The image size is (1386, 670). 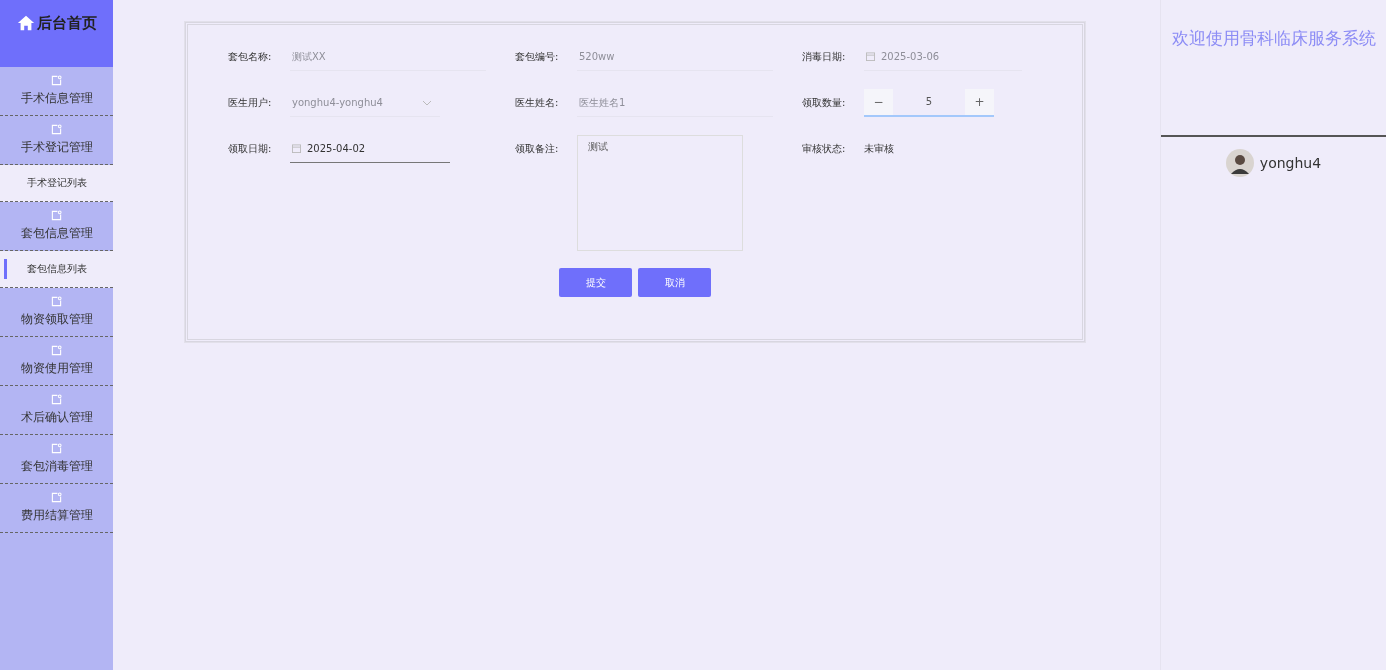 What do you see at coordinates (370, 149) in the screenshot?
I see `date-field: 2025-04-02` at bounding box center [370, 149].